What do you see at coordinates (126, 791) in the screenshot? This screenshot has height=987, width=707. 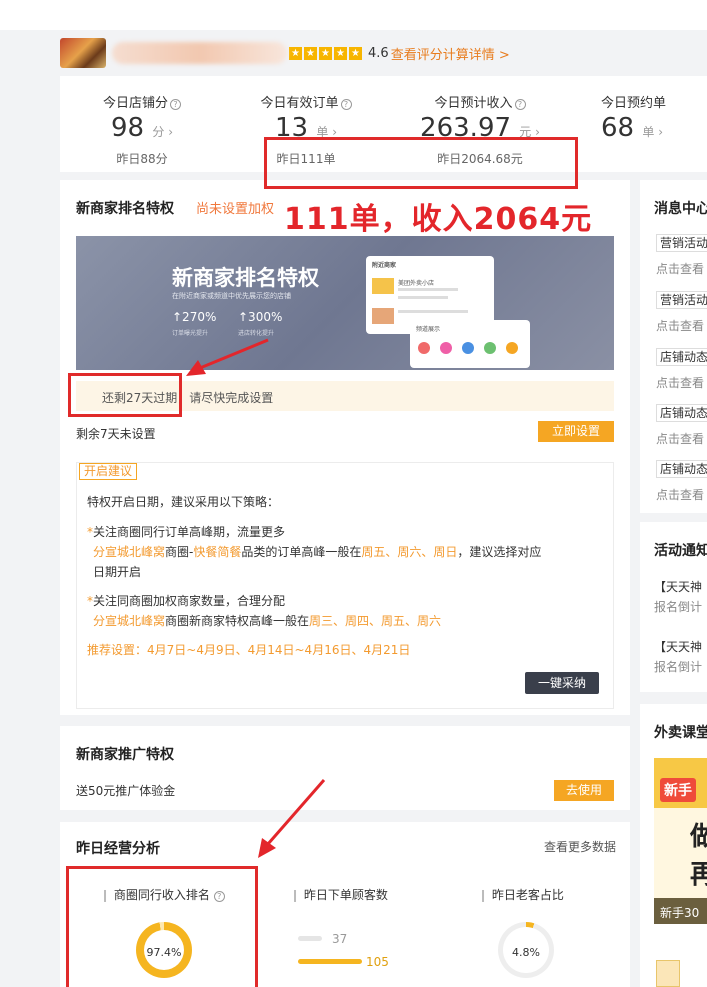 I see `promo-text: 送50元推广体验金` at bounding box center [126, 791].